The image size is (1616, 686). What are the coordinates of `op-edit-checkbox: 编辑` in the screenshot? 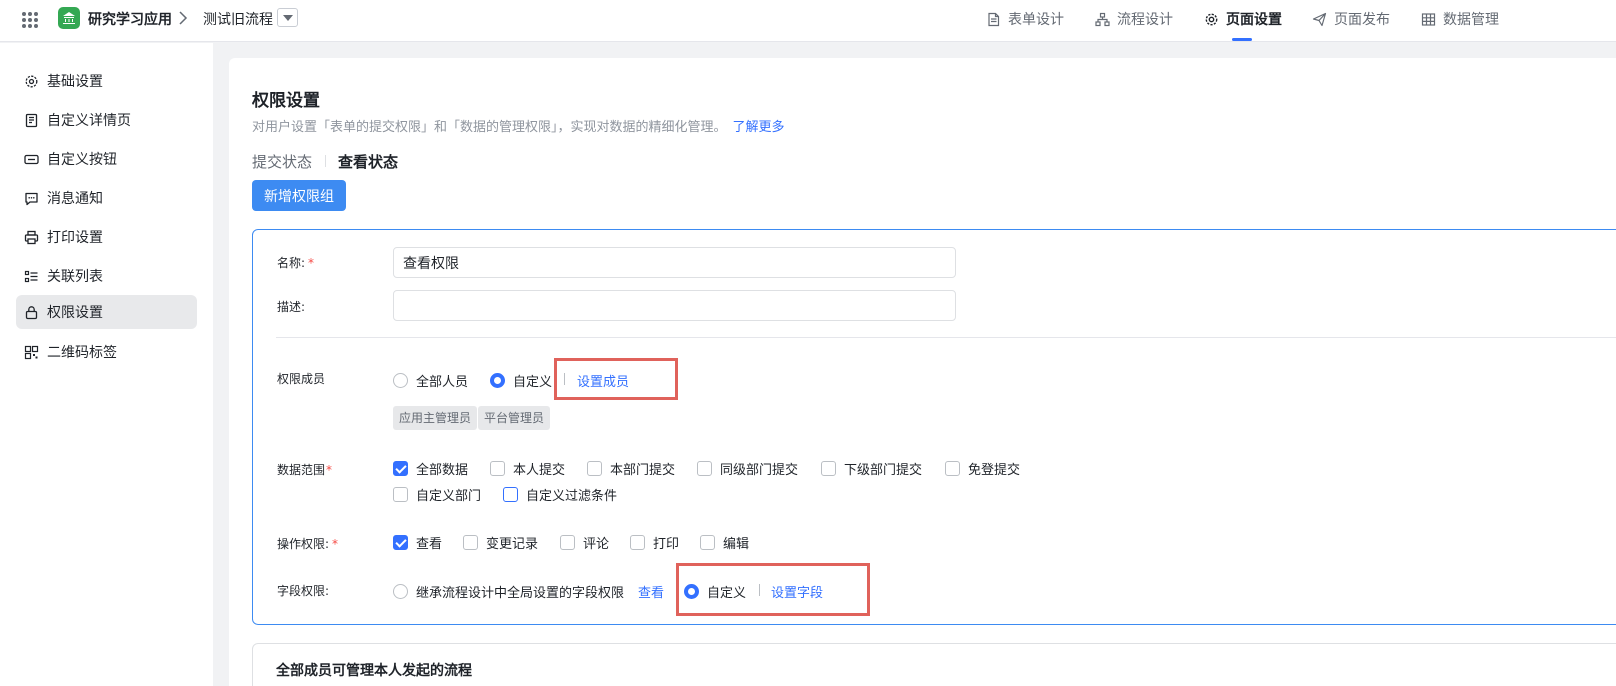 It's located at (724, 542).